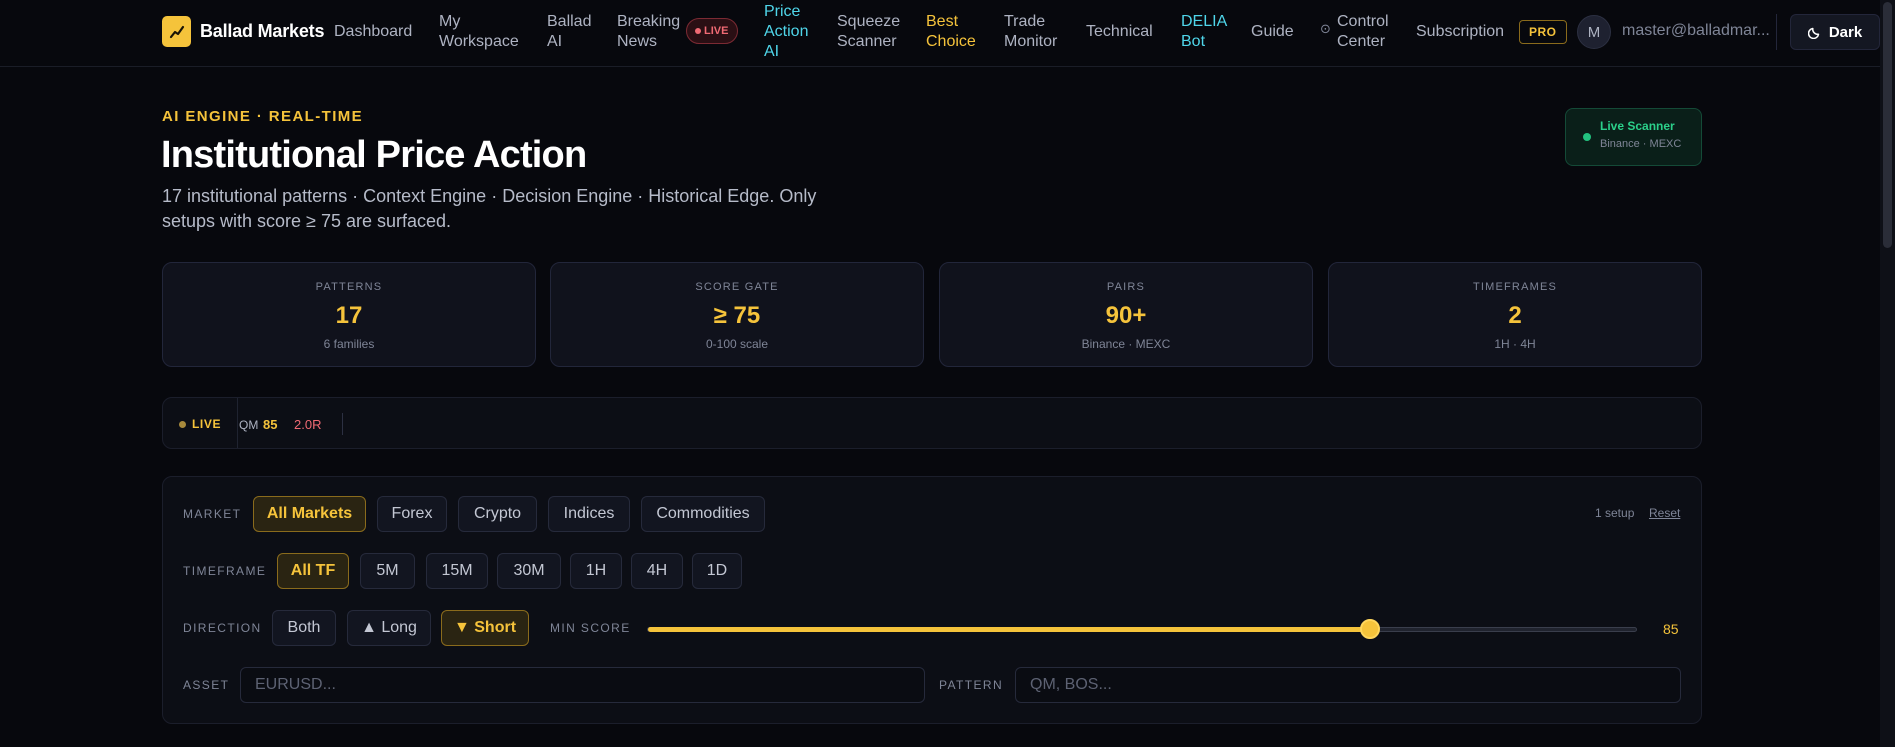  I want to click on stat-card-timeframes: TIMEFRAMES 2 1H · 4H, so click(1515, 314).